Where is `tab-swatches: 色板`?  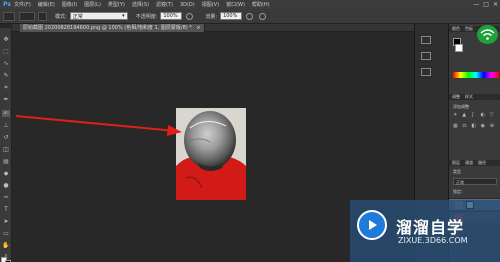 tab-swatches: 色板 is located at coordinates (469, 29).